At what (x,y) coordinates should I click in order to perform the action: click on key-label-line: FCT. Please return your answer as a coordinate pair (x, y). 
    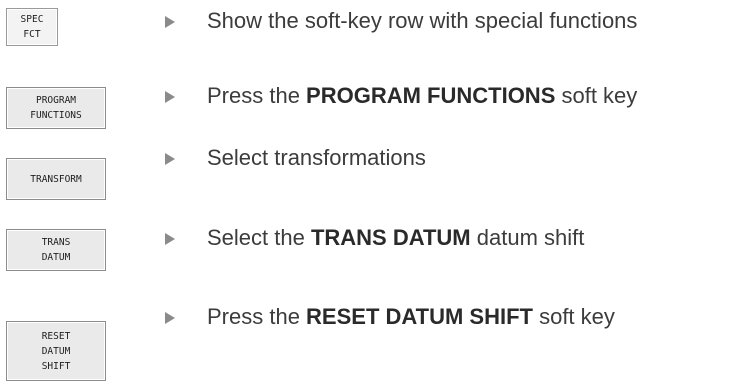
    Looking at the image, I should click on (32, 34).